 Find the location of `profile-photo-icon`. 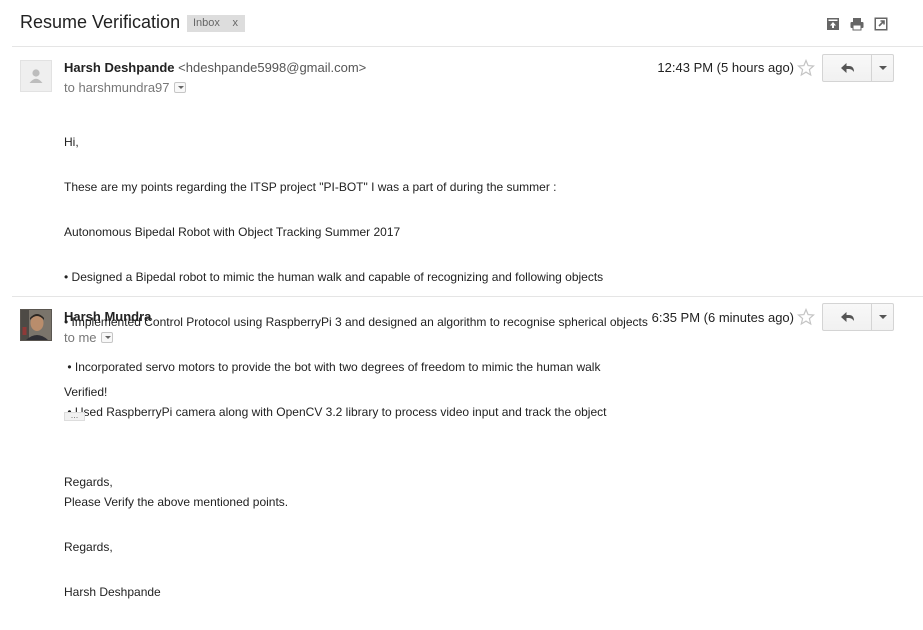

profile-photo-icon is located at coordinates (36, 325).